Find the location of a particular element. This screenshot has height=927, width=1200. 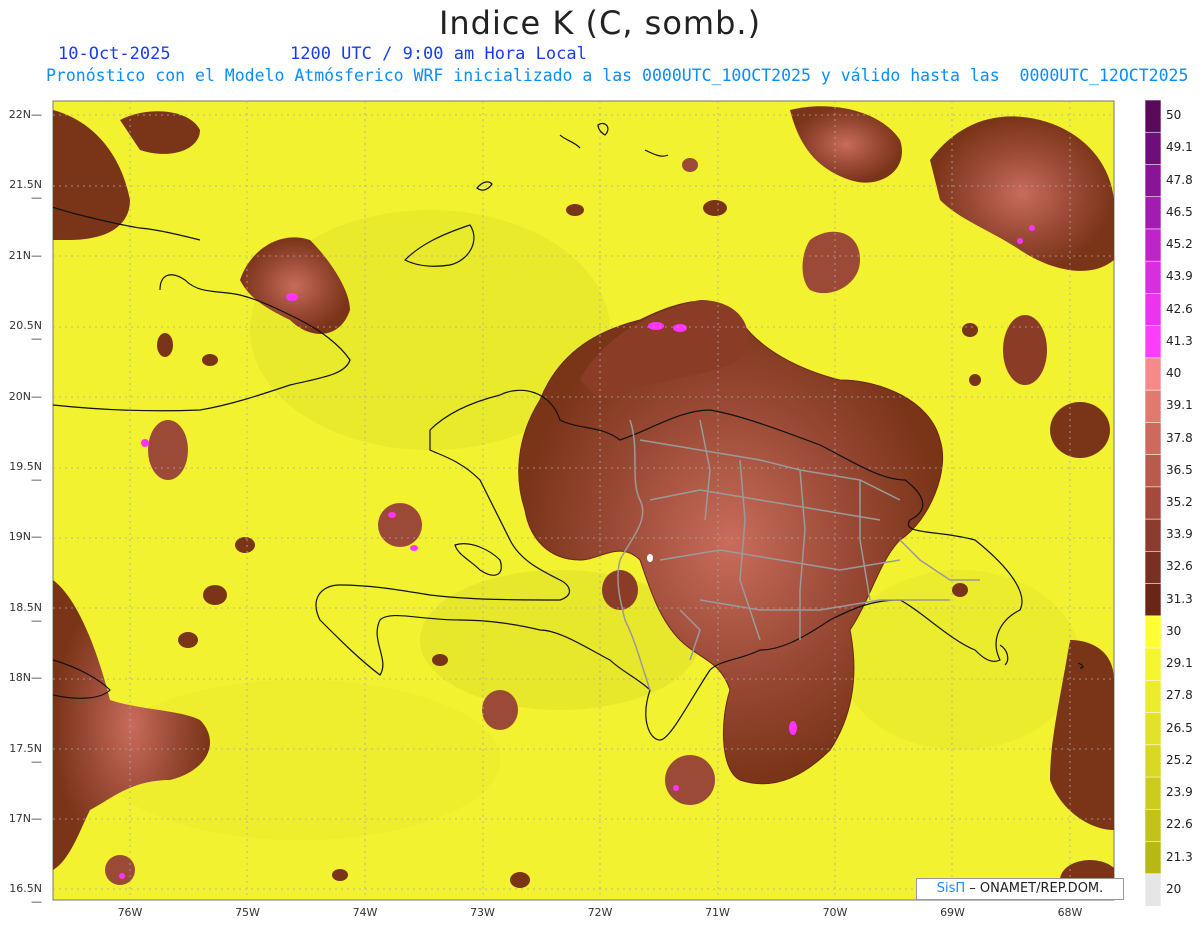

forecast-date: 10-Oct-2025 is located at coordinates (114, 54).